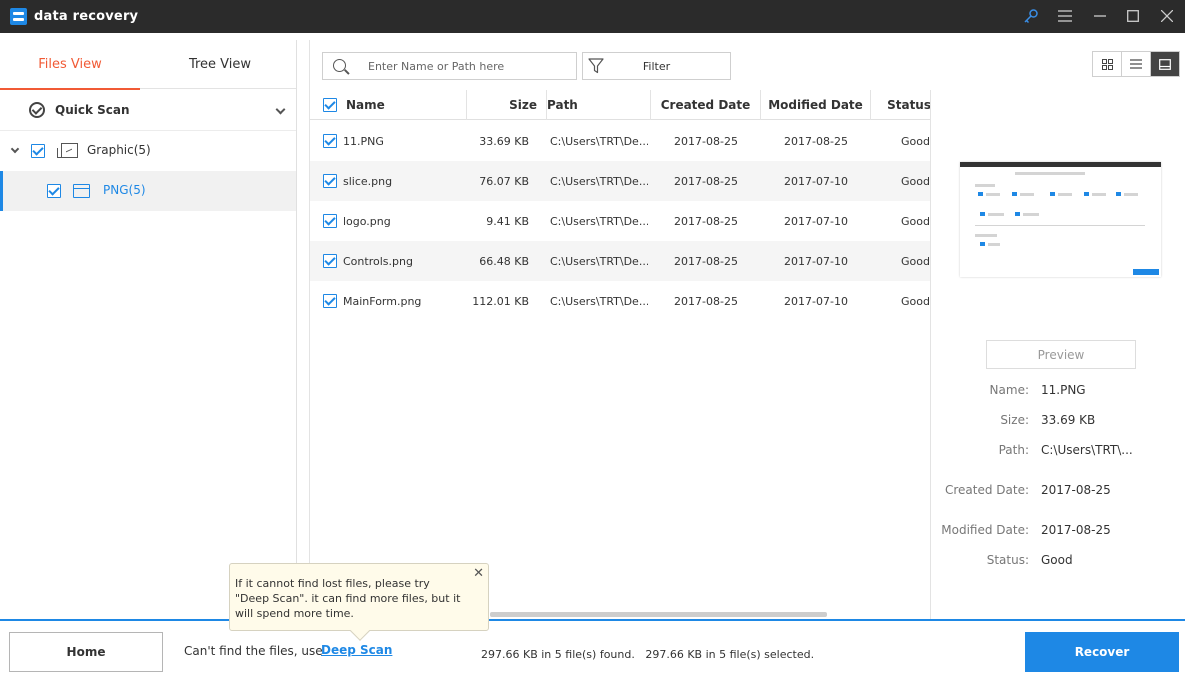  Describe the element at coordinates (500, 301) in the screenshot. I see `file-size: 112.01 KB` at that location.